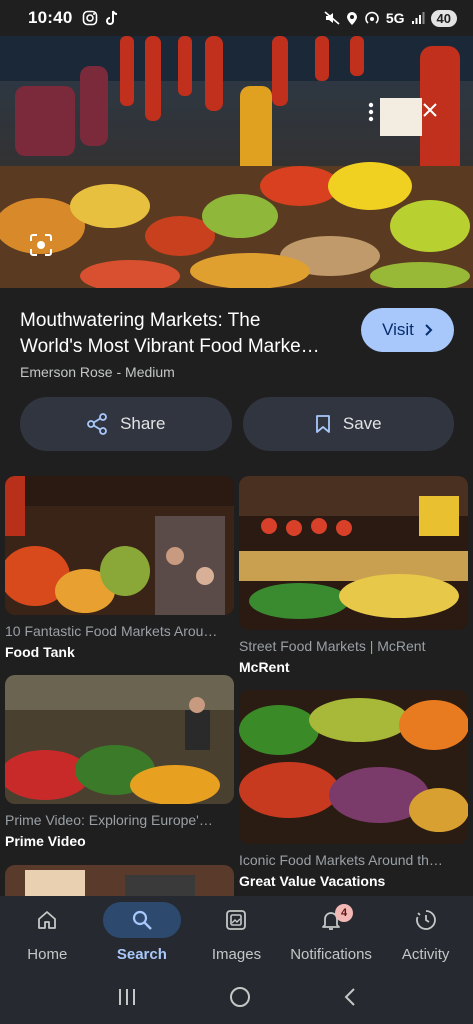 The width and height of the screenshot is (473, 1024). I want to click on nav-activity-label: Activity, so click(425, 954).